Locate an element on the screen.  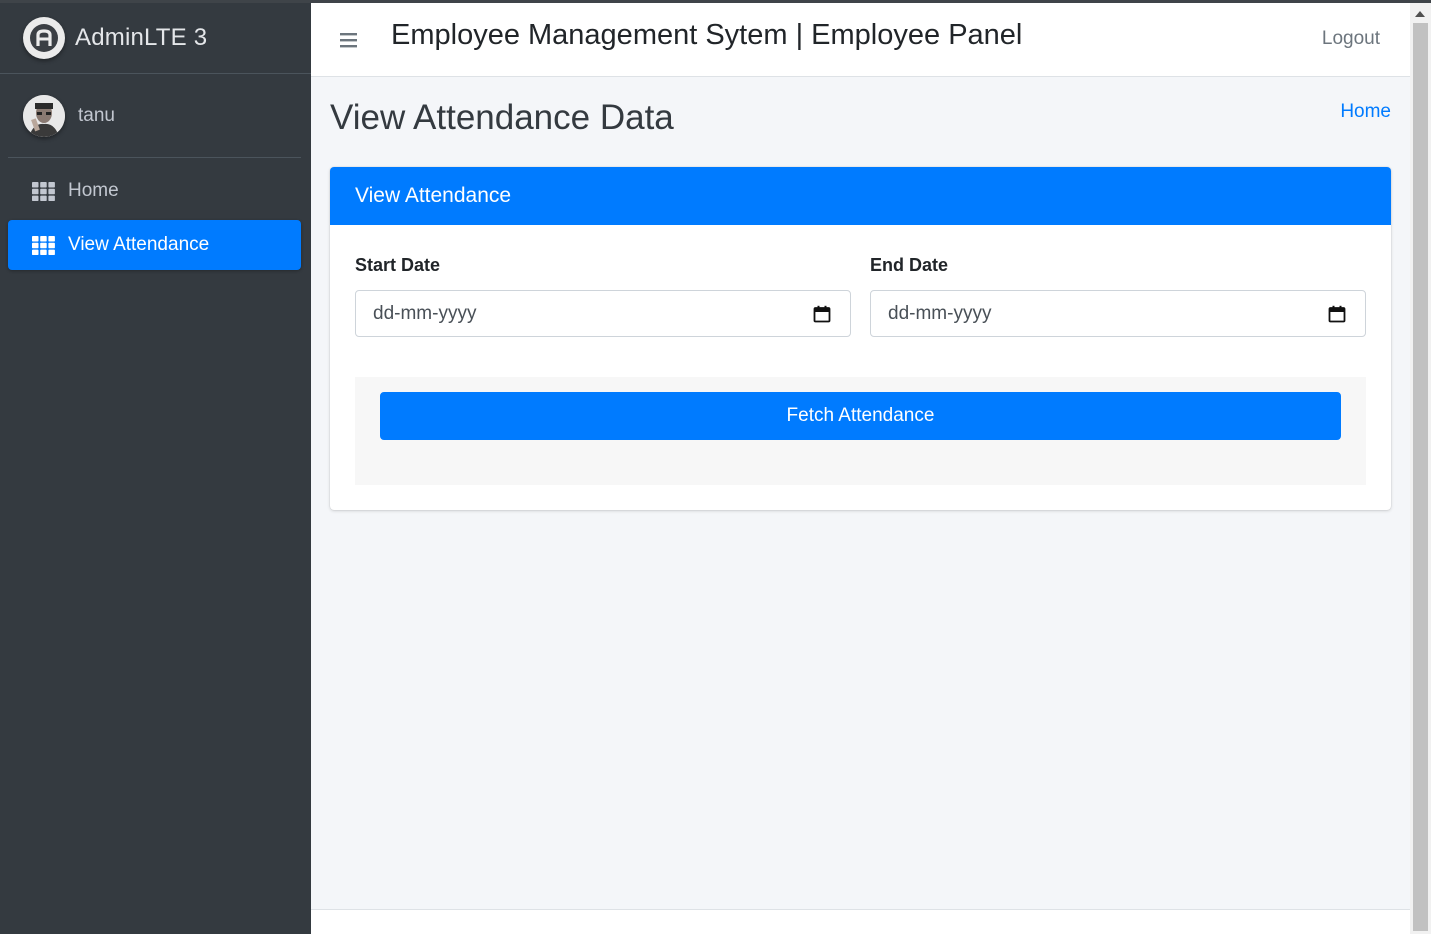
breadcrumb-home: Home is located at coordinates (1365, 112).